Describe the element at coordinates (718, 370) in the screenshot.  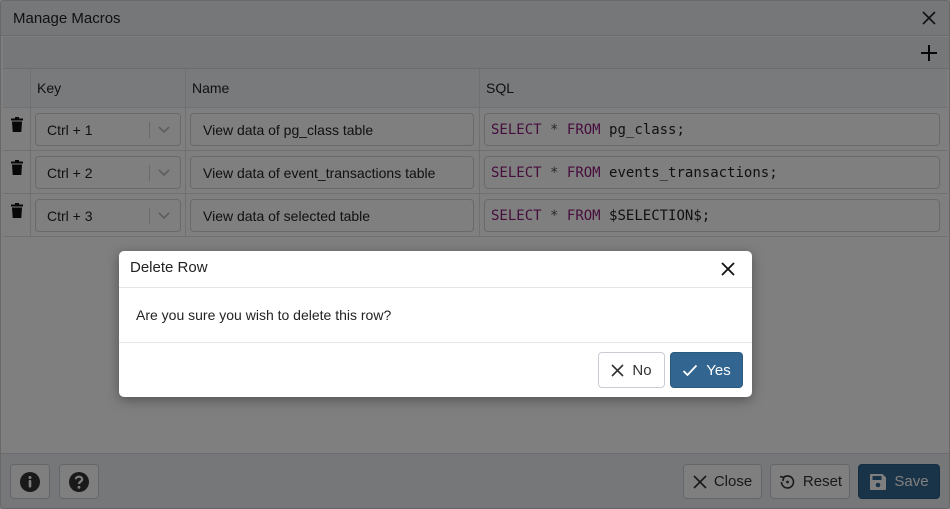
I see `yes-button-label: Yes` at that location.